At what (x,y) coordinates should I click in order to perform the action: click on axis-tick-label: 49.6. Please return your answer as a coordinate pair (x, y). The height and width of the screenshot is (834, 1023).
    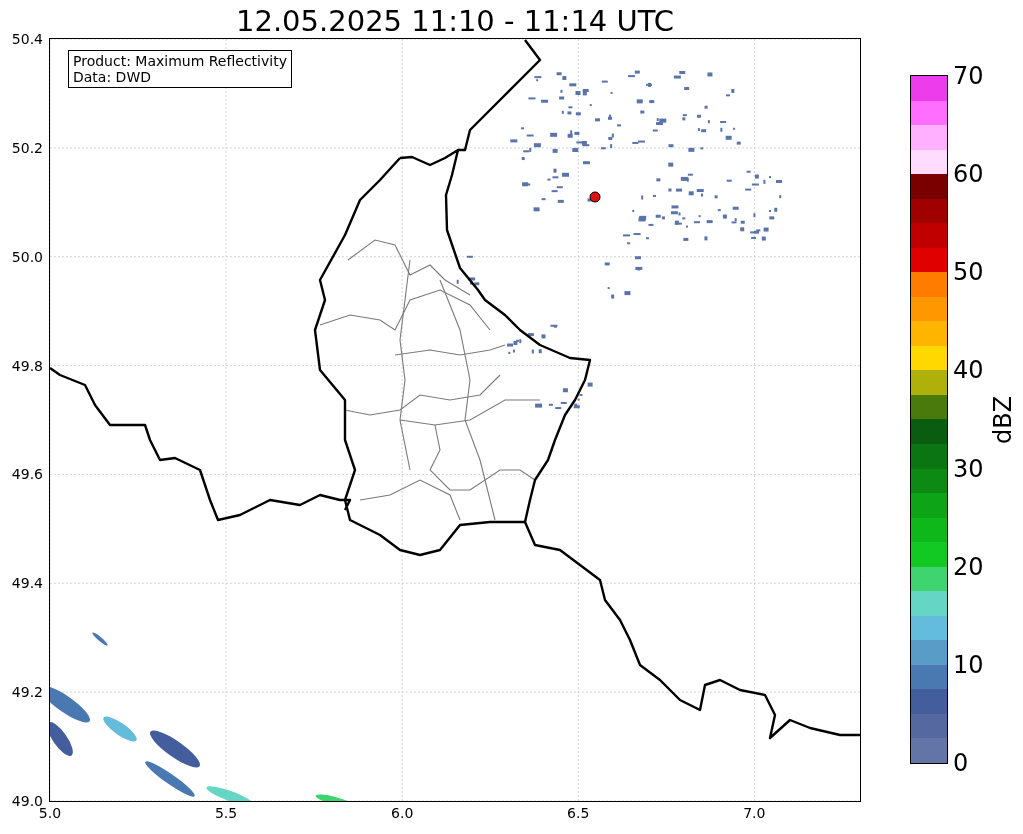
    Looking at the image, I should click on (27, 474).